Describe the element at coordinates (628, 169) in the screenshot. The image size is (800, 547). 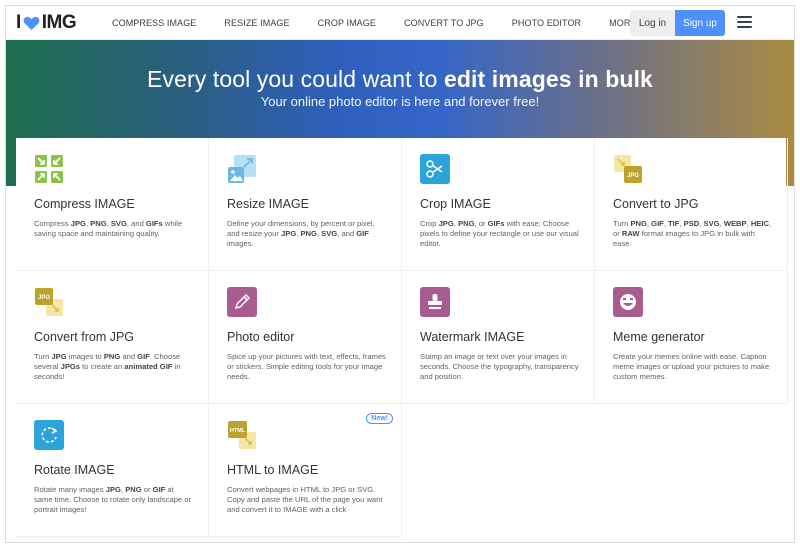
I see `convert-to-jpg-icon: JPG` at that location.